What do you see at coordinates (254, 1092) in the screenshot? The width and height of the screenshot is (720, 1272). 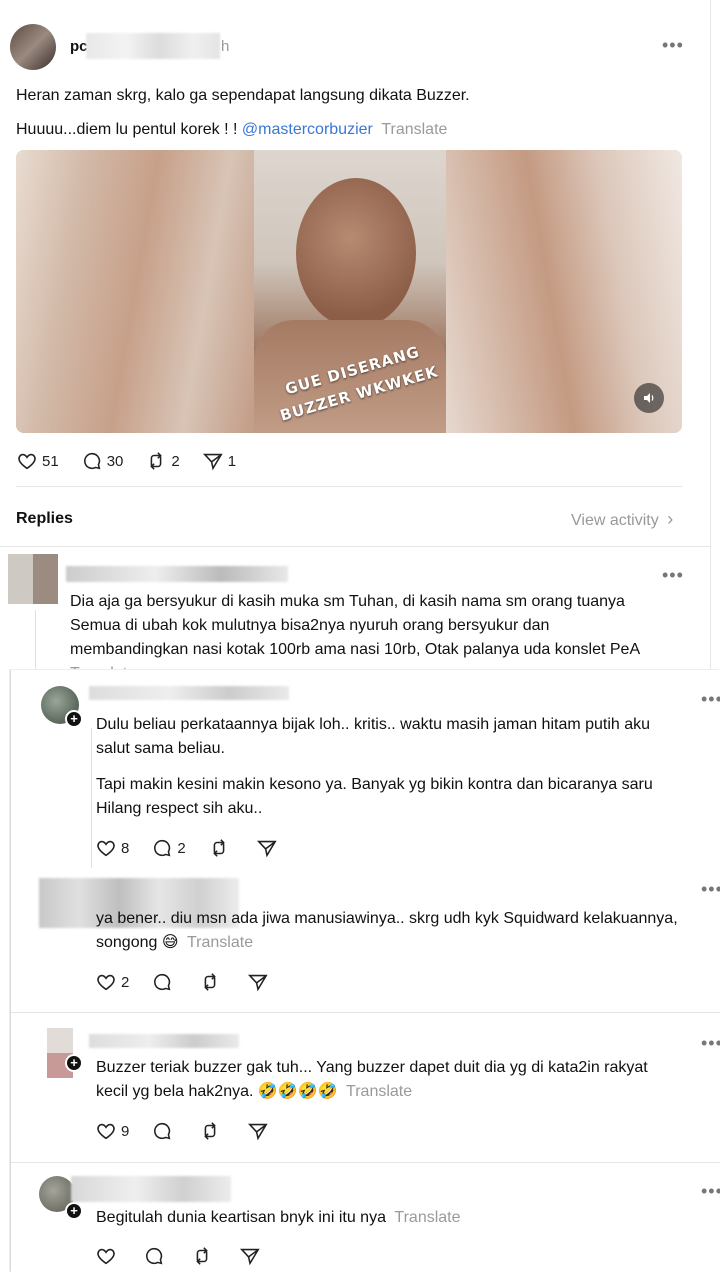 I see `reply4-line2: kecil yg bela hak2nya. 🤣🤣🤣🤣 Translate` at bounding box center [254, 1092].